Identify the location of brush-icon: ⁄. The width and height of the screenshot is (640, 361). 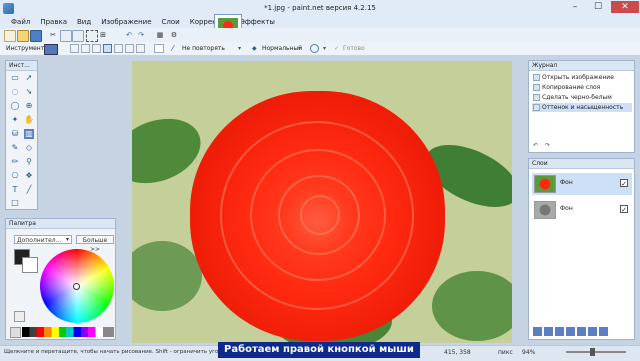
(173, 48).